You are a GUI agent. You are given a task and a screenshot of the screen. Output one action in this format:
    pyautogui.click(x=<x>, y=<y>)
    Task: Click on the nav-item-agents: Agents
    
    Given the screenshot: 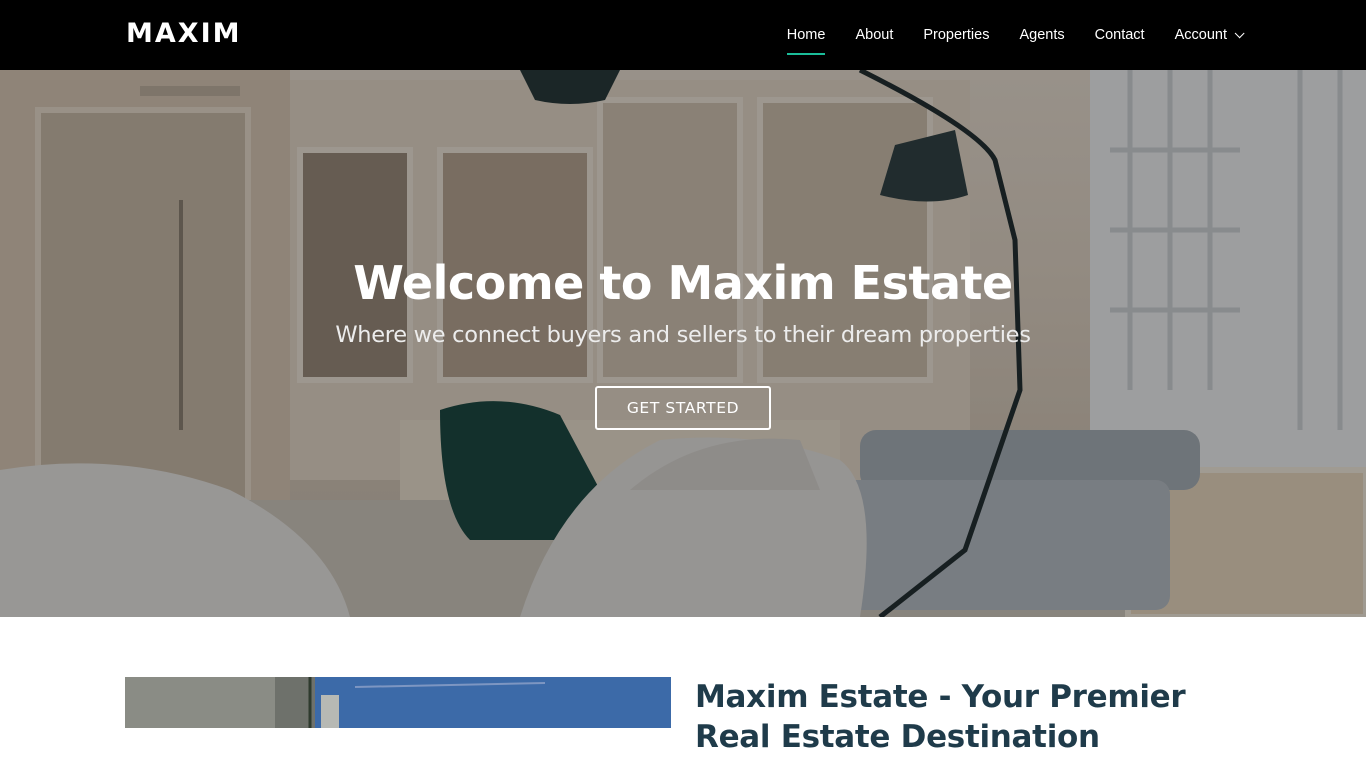 What is the action you would take?
    pyautogui.click(x=1041, y=35)
    